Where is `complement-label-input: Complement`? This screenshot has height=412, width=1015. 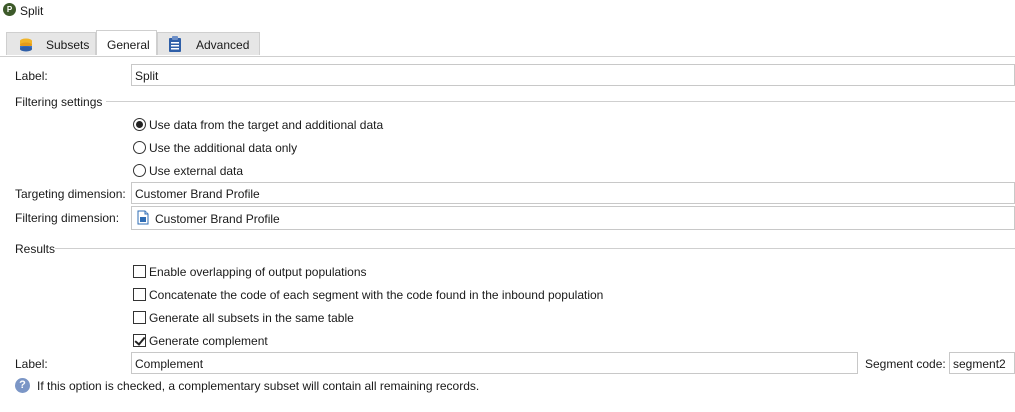 complement-label-input: Complement is located at coordinates (494, 363).